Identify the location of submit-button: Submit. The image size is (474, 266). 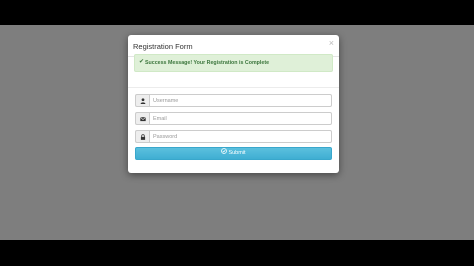
(233, 153).